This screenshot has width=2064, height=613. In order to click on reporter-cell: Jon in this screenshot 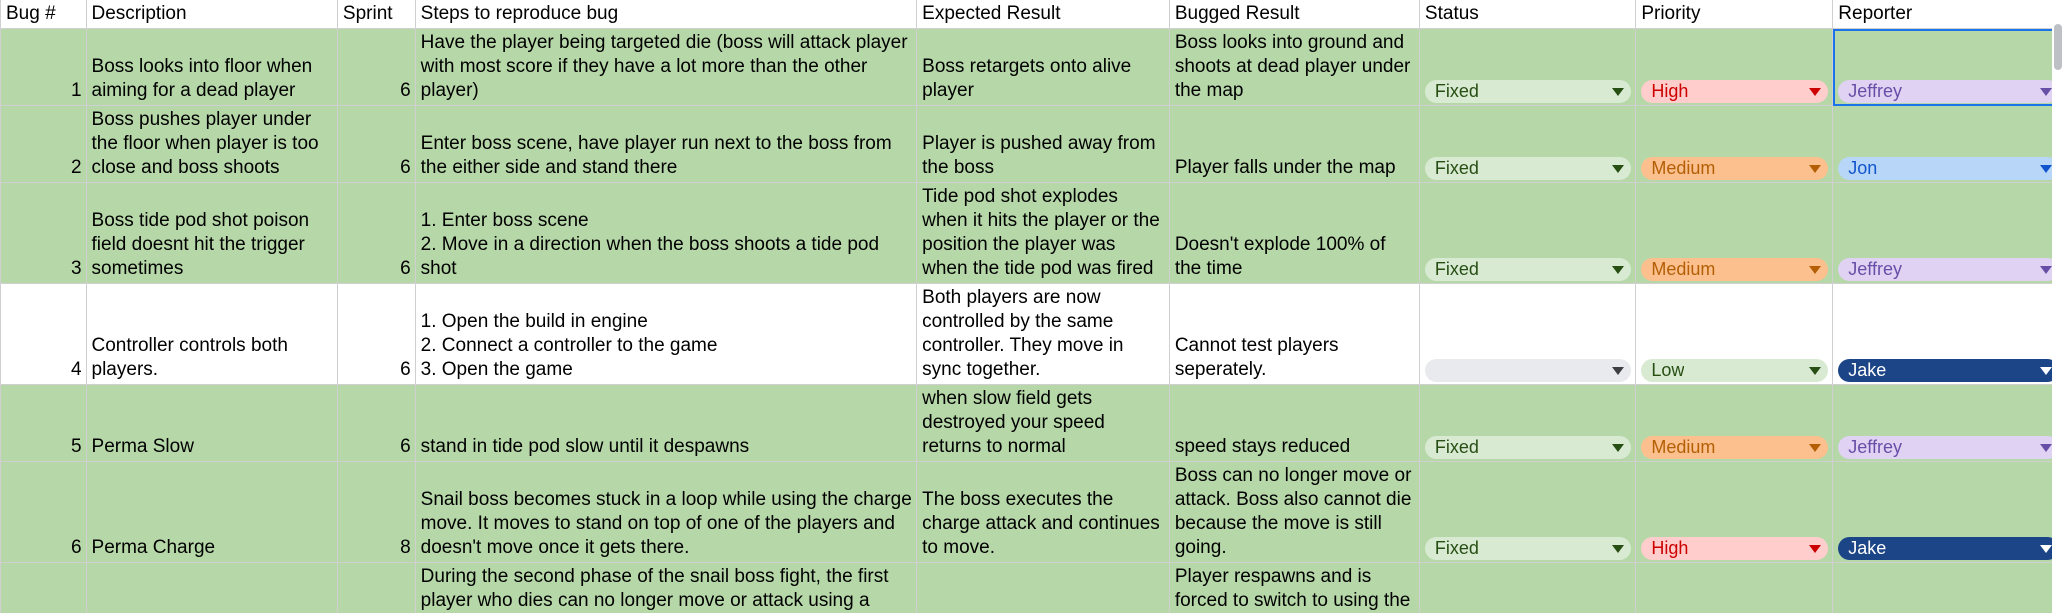, I will do `click(1948, 144)`.